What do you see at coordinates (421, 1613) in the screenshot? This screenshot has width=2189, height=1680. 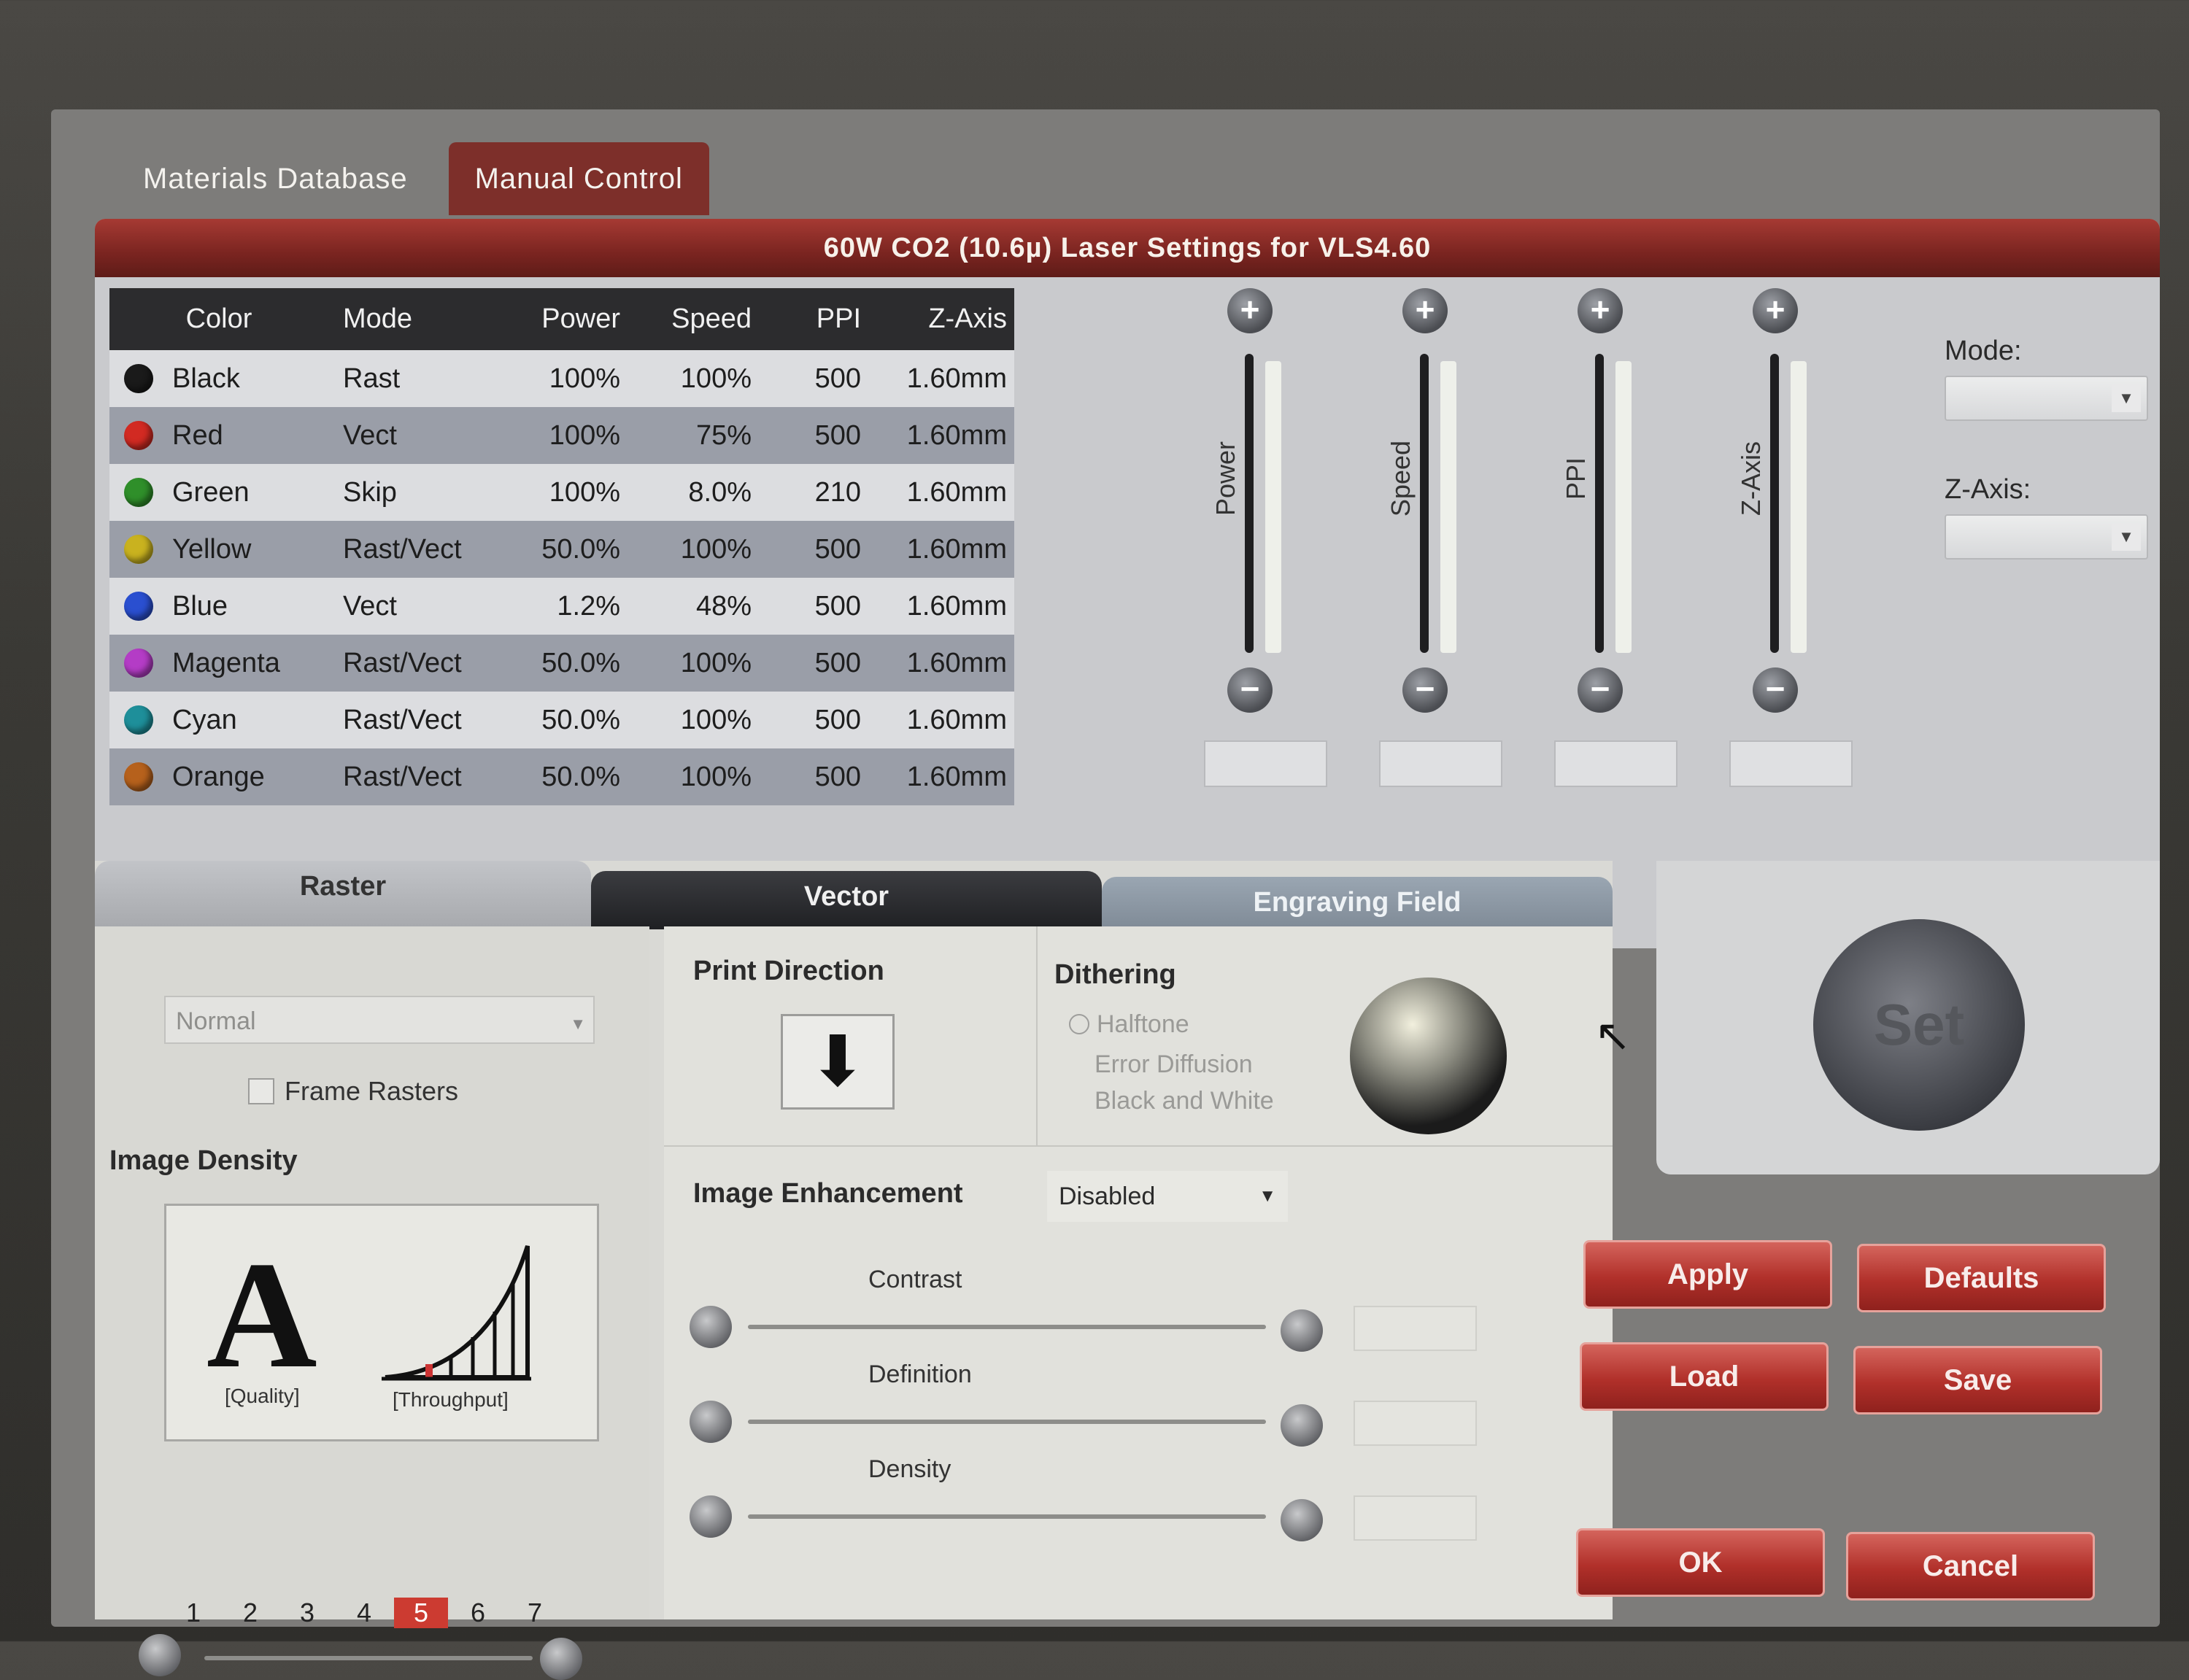 I see `density-level-5: 5` at bounding box center [421, 1613].